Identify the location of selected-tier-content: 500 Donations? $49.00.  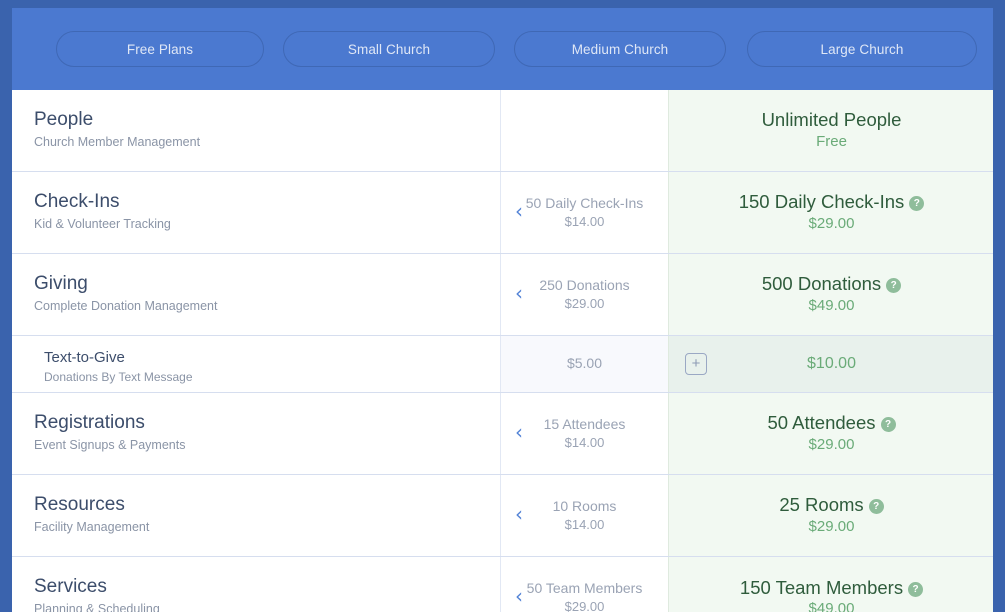
(831, 294).